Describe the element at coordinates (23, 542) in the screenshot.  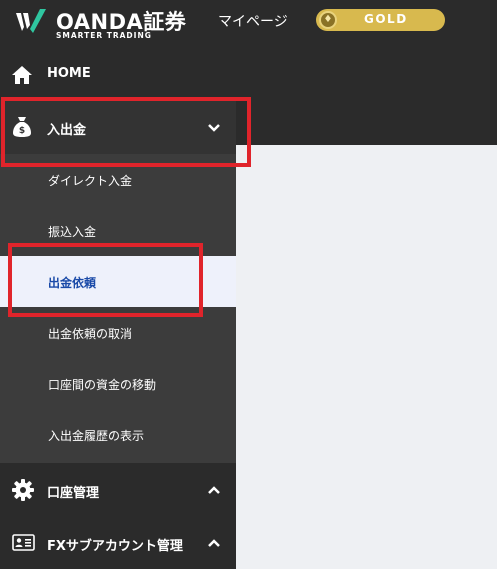
I see `id-card-icon` at that location.